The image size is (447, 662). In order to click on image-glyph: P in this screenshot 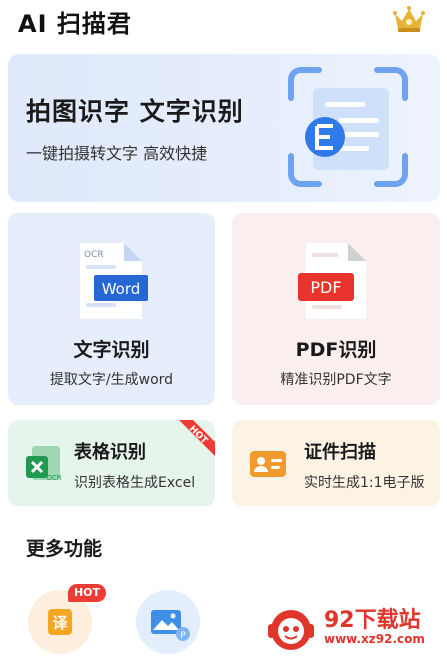, I will do `click(183, 636)`.